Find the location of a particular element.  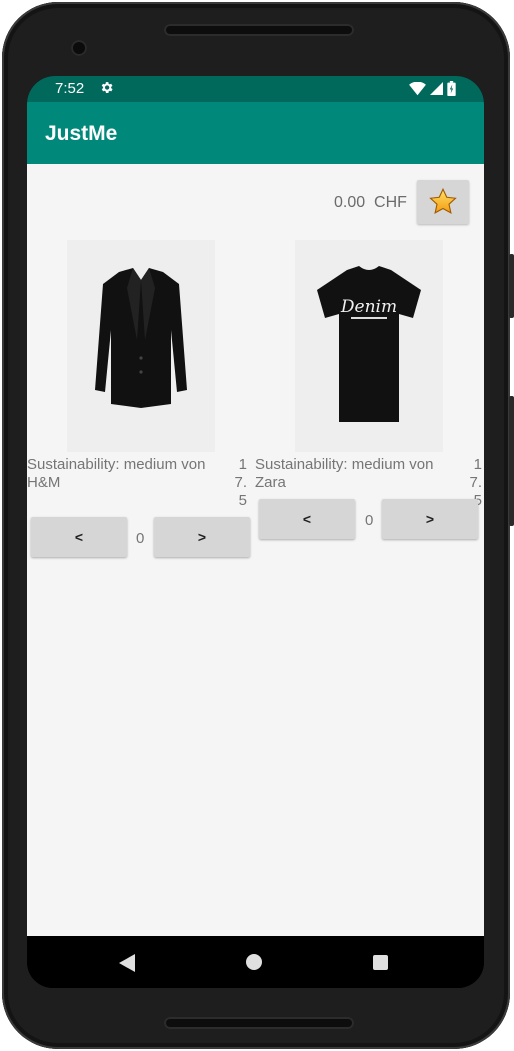

status-bar: 7:52 is located at coordinates (255, 89).